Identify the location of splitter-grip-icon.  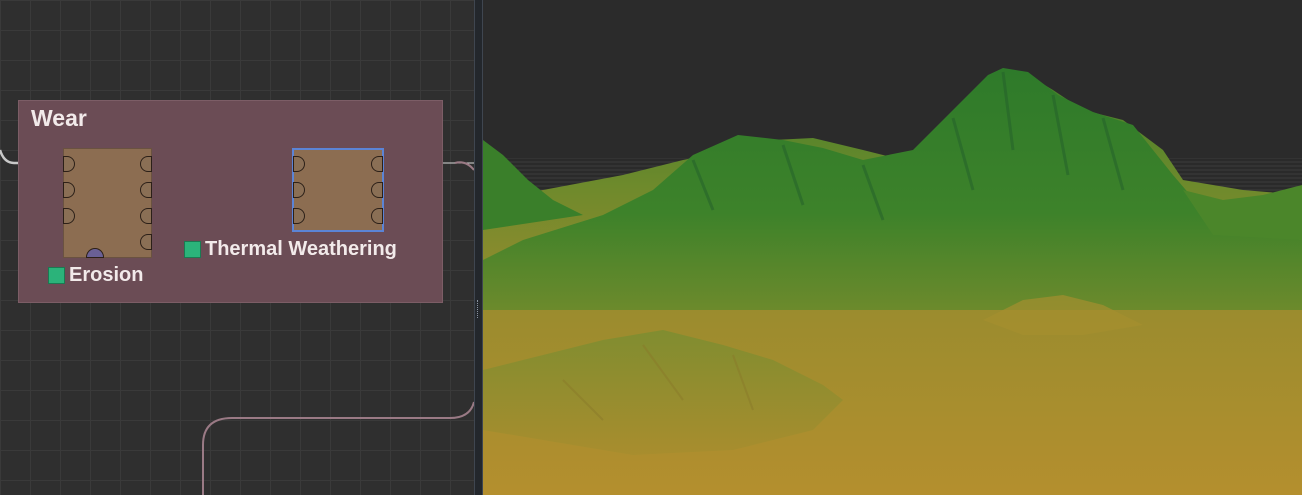
(479, 309).